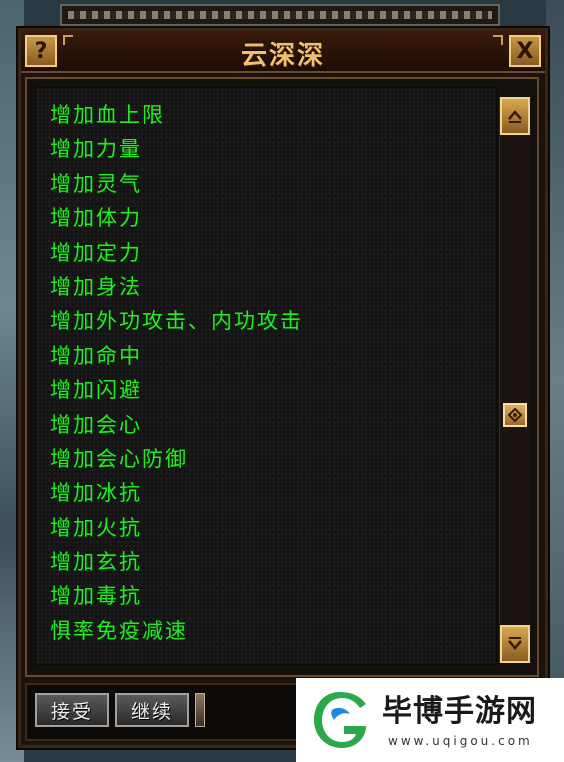 The image size is (564, 762). I want to click on chevron-down-icon, so click(515, 643).